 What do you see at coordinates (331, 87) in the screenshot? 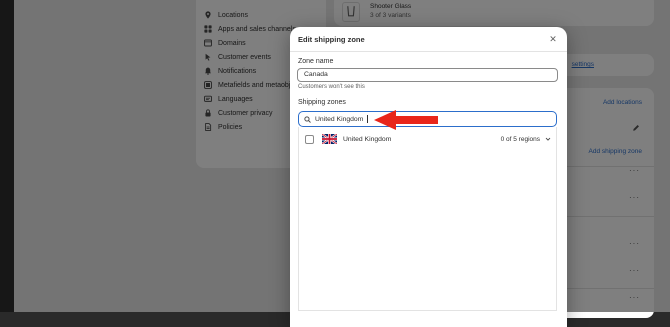
I see `zone-name-help-text: Customers won't see this` at bounding box center [331, 87].